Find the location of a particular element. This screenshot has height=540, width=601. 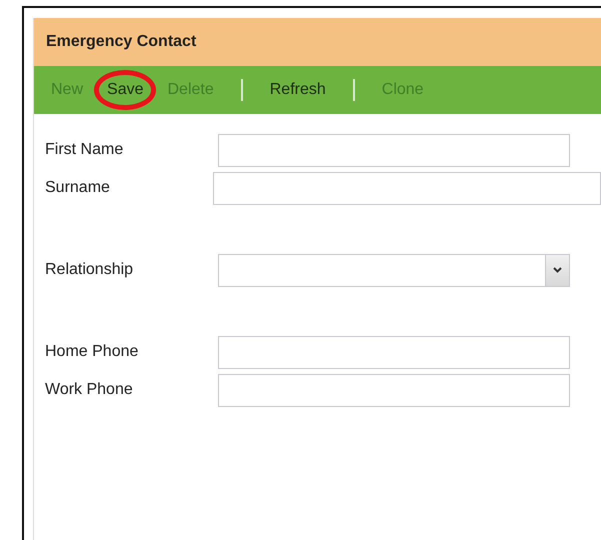

field-label: Surname is located at coordinates (78, 188).